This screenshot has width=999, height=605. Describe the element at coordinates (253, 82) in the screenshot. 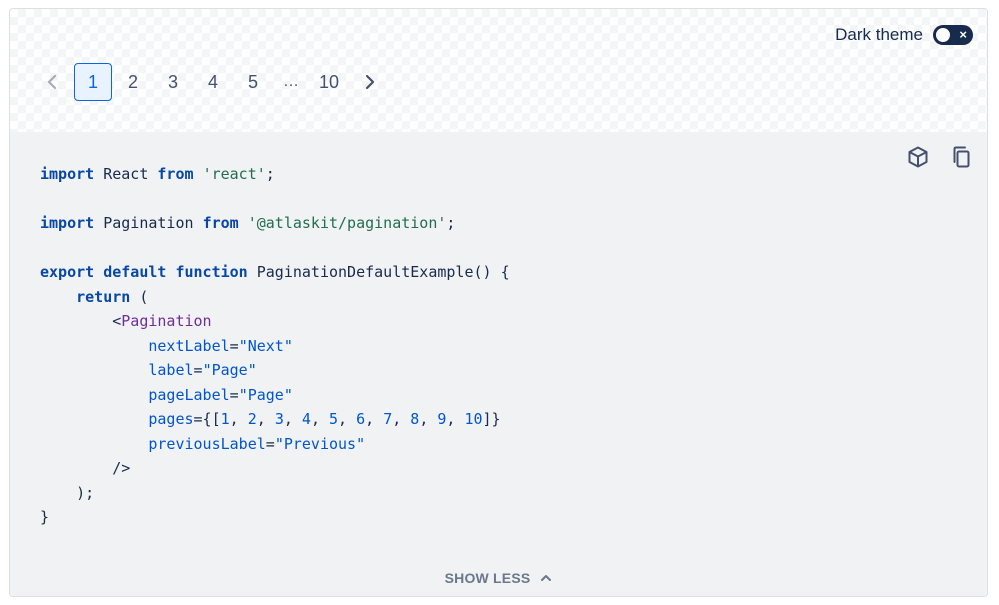

I see `page-button-5: 5` at that location.